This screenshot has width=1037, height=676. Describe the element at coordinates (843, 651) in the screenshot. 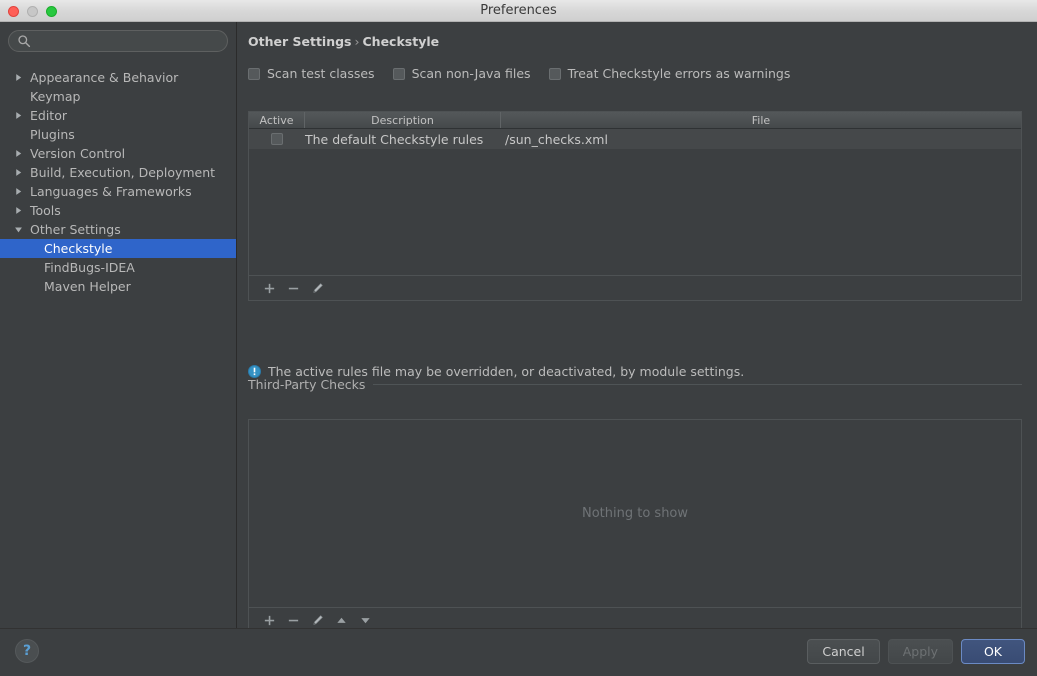

I see `cancel-button: Cancel` at that location.